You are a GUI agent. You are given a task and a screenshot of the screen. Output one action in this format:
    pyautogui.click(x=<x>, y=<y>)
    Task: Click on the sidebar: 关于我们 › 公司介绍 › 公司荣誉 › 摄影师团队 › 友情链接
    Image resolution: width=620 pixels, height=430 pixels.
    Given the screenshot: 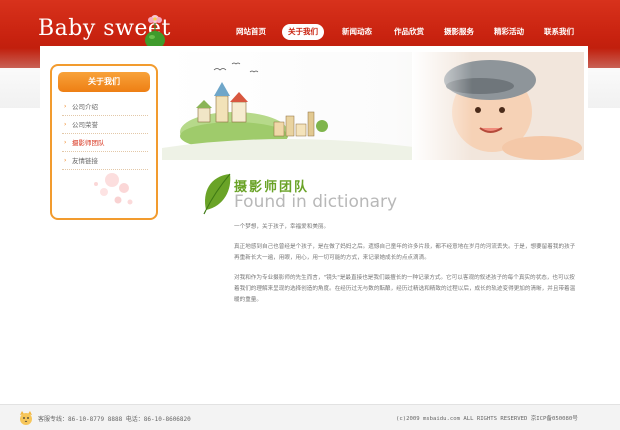 What is the action you would take?
    pyautogui.click(x=104, y=142)
    